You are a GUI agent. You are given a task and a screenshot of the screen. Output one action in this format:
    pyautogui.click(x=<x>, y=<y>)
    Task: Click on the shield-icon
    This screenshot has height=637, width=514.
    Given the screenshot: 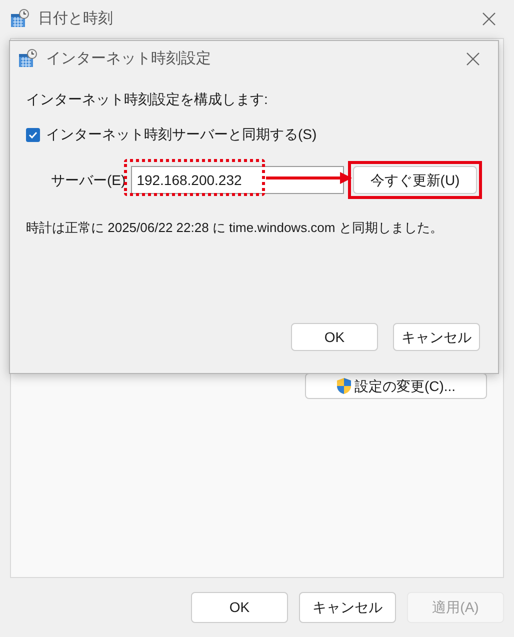 What is the action you would take?
    pyautogui.click(x=344, y=386)
    